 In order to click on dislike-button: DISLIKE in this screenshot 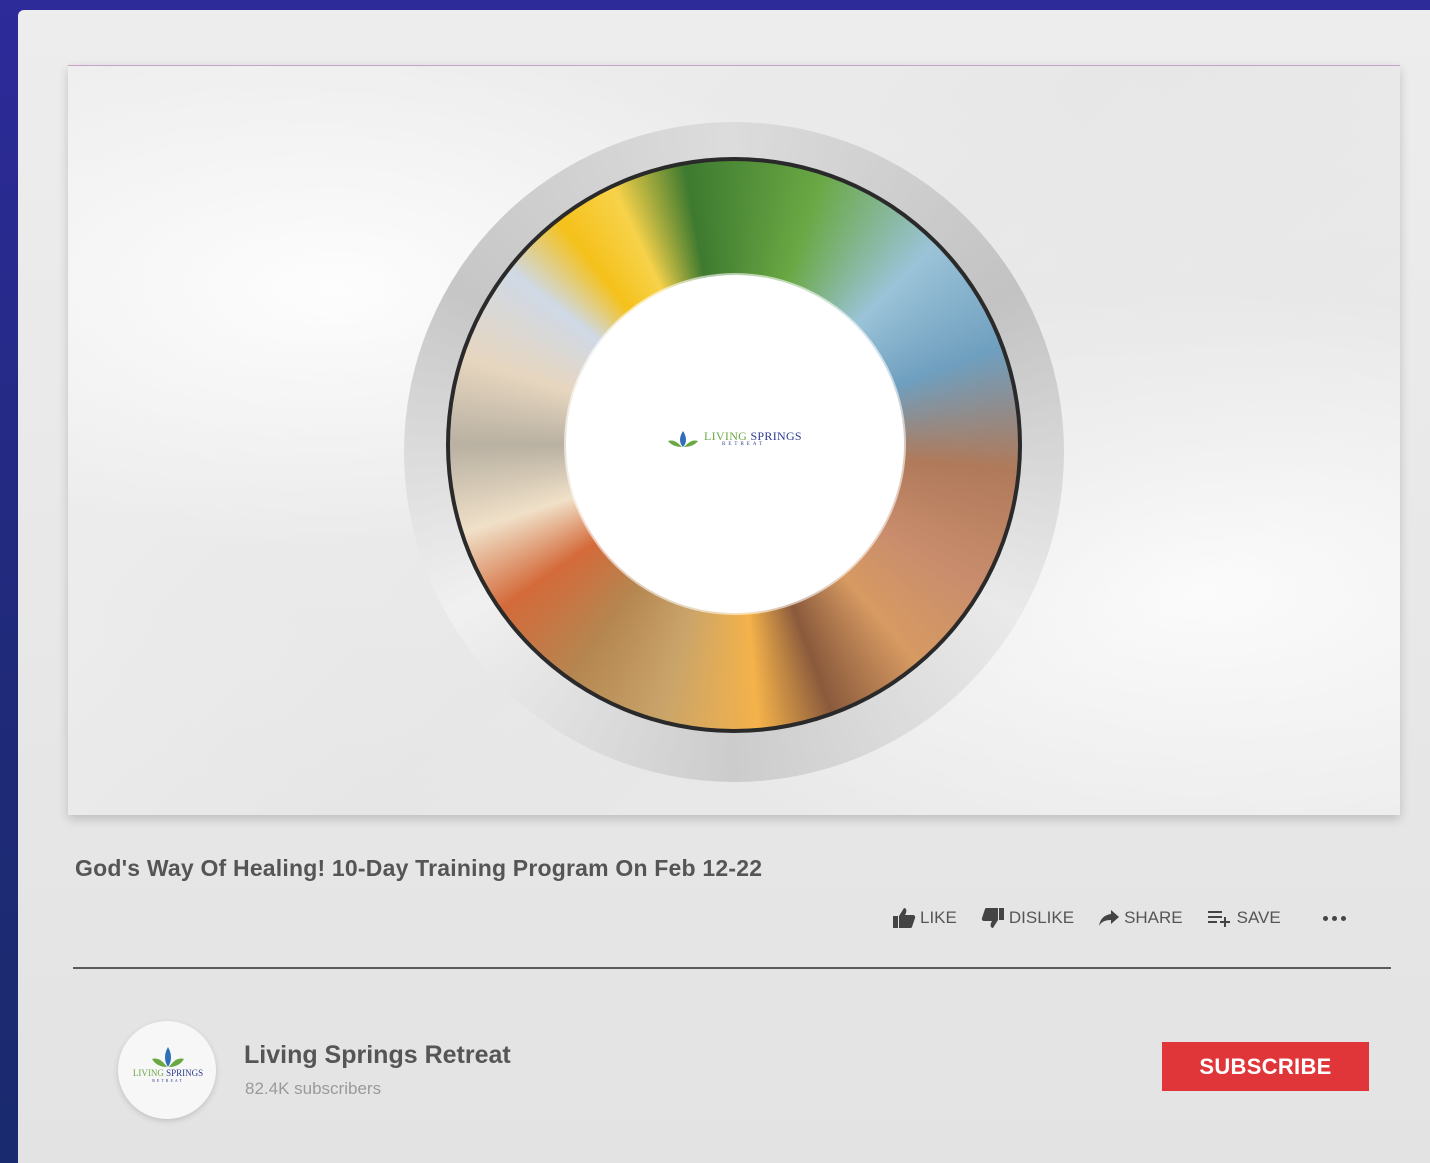, I will do `click(1027, 918)`.